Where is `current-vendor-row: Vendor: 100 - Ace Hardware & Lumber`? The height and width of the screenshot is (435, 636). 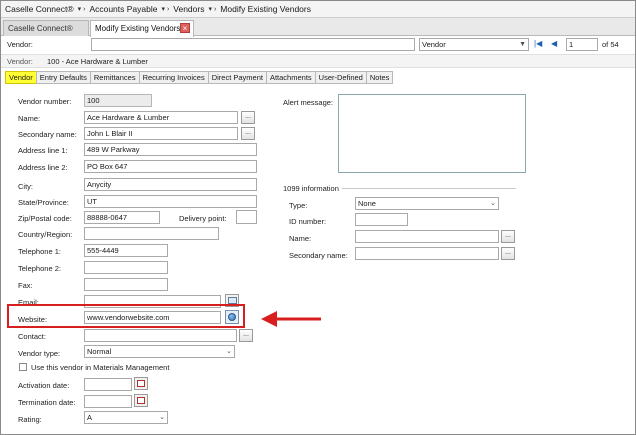 current-vendor-row: Vendor: 100 - Ace Hardware & Lumber is located at coordinates (318, 61).